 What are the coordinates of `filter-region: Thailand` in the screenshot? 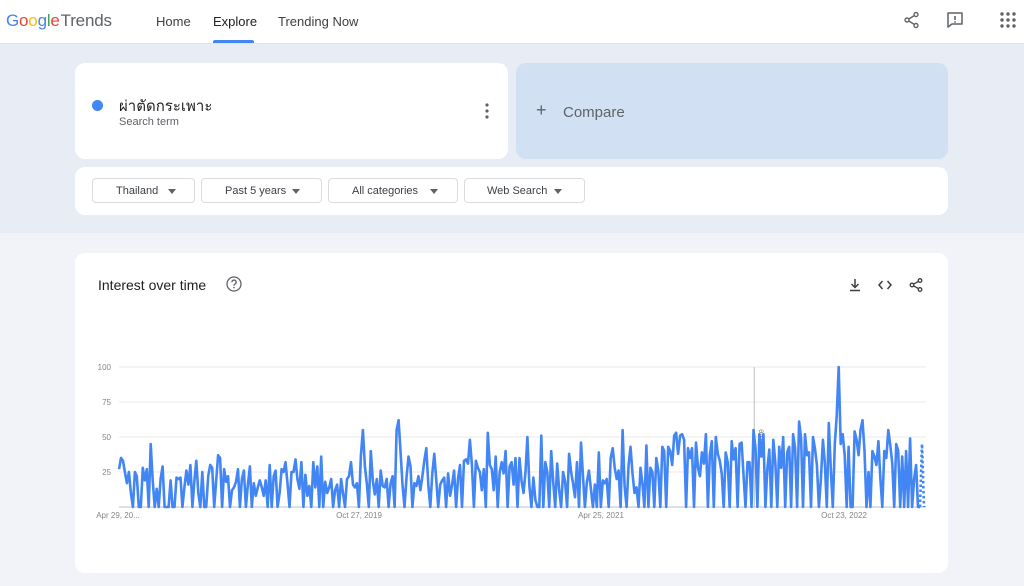 It's located at (143, 190).